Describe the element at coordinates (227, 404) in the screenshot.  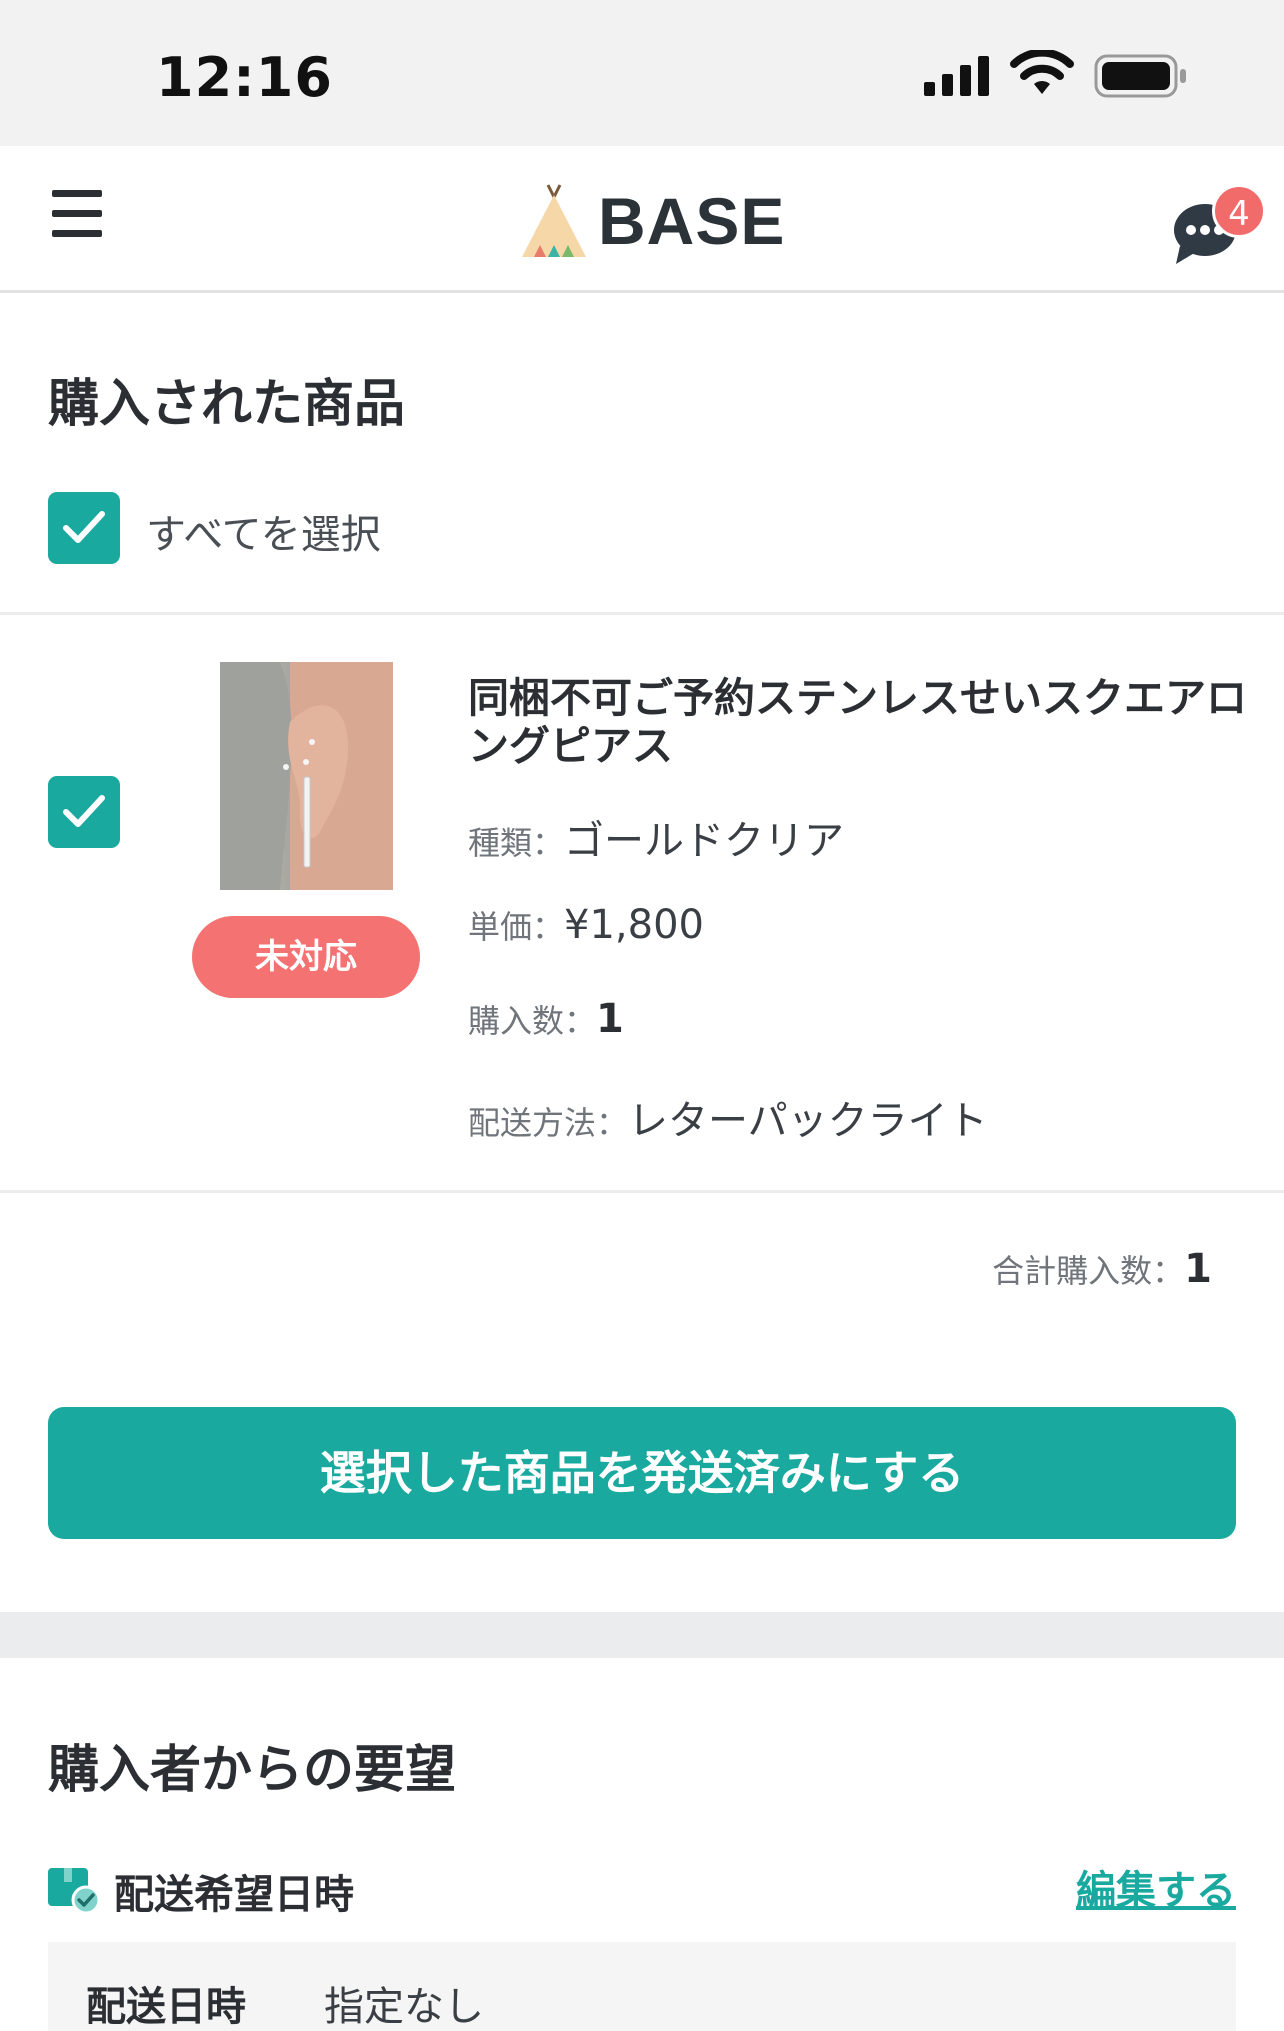
I see `section-title-purchased: 購入された商品` at that location.